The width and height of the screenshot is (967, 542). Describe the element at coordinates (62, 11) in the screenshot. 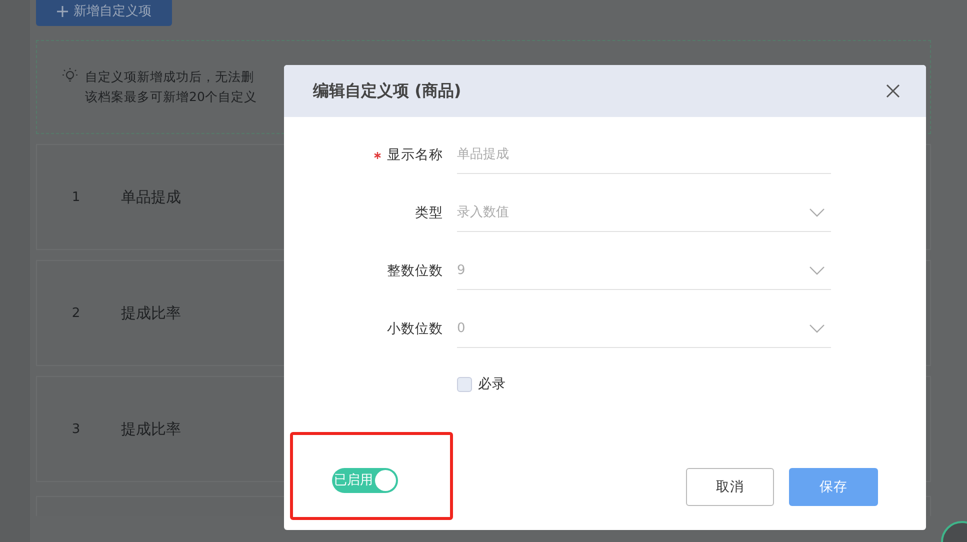

I see `plus-icon` at that location.